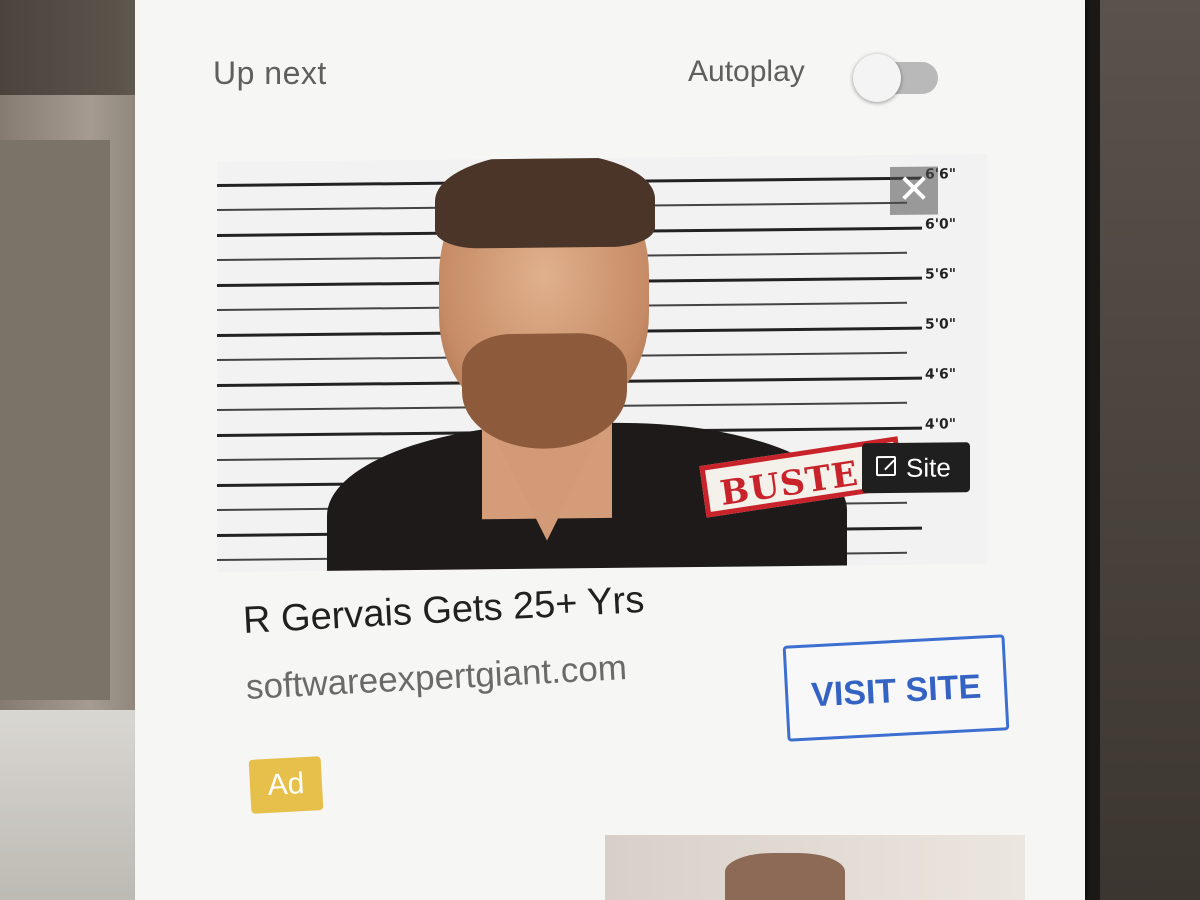 This screenshot has height=900, width=1200. Describe the element at coordinates (578, 78) in the screenshot. I see `up-next-header: Up next Autoplay` at that location.